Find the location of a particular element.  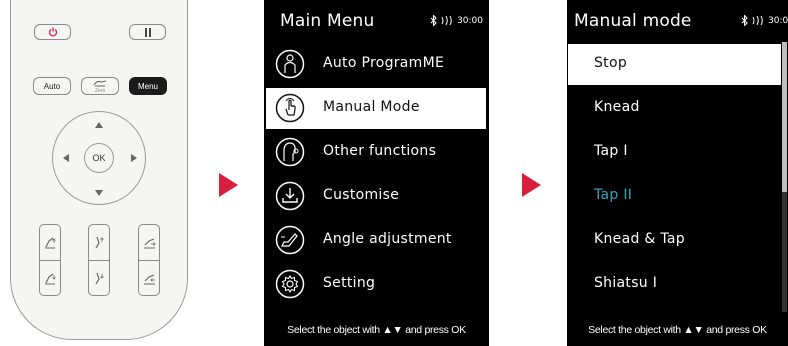

slide-forward-icon is located at coordinates (150, 243).